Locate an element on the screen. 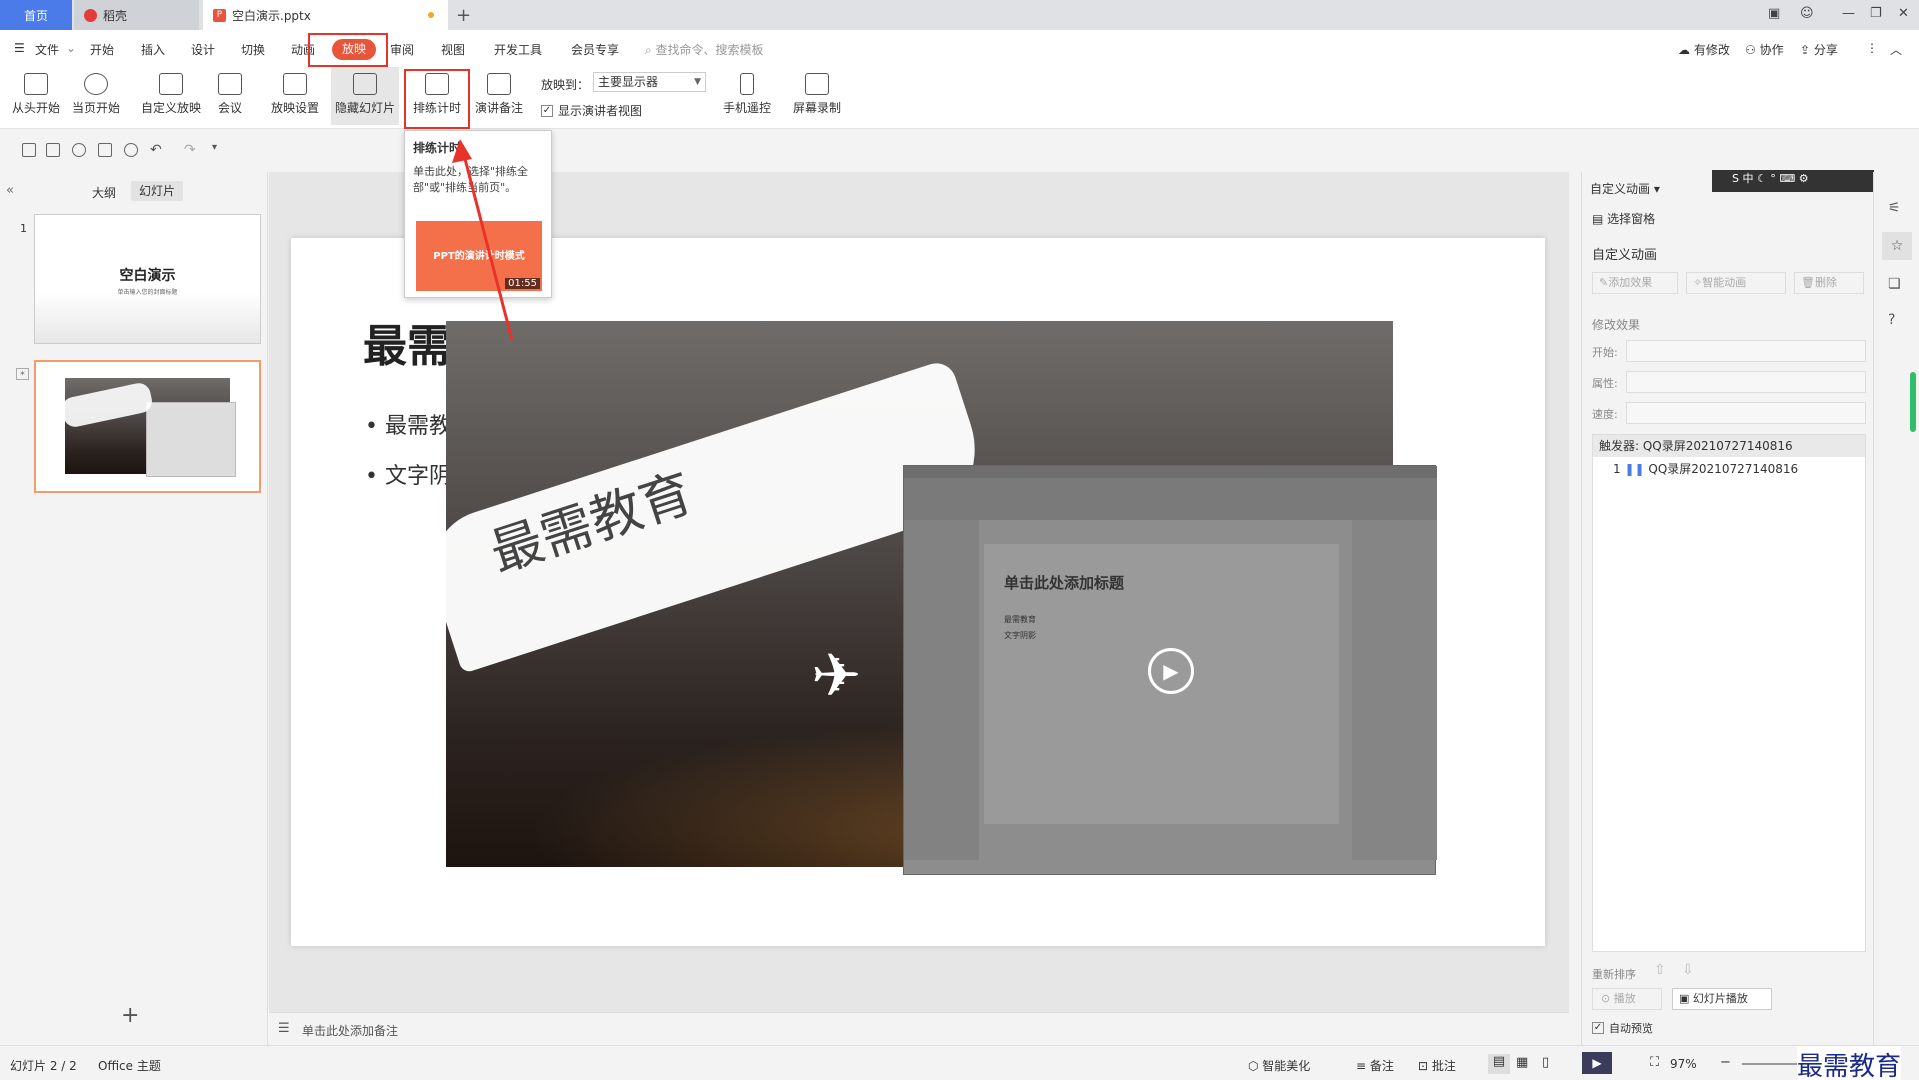  speed-select is located at coordinates (1746, 413).